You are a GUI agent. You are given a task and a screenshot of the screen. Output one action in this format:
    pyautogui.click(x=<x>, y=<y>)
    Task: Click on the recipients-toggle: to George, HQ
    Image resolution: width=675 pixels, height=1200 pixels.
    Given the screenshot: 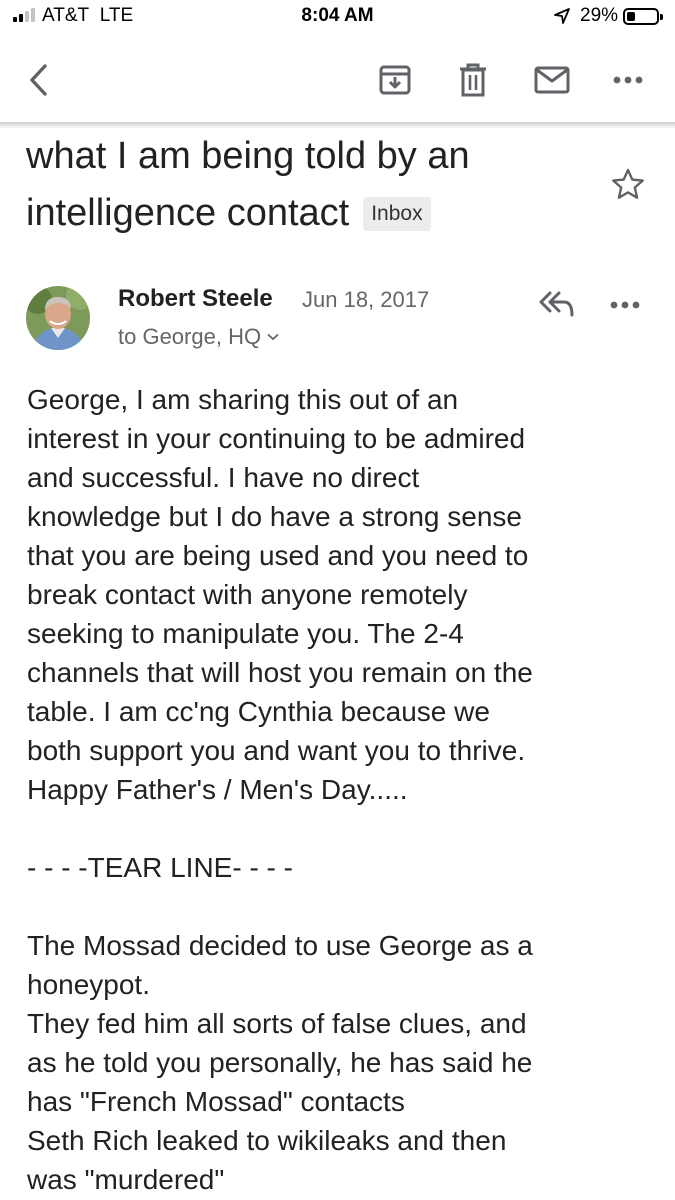 What is the action you would take?
    pyautogui.click(x=198, y=337)
    